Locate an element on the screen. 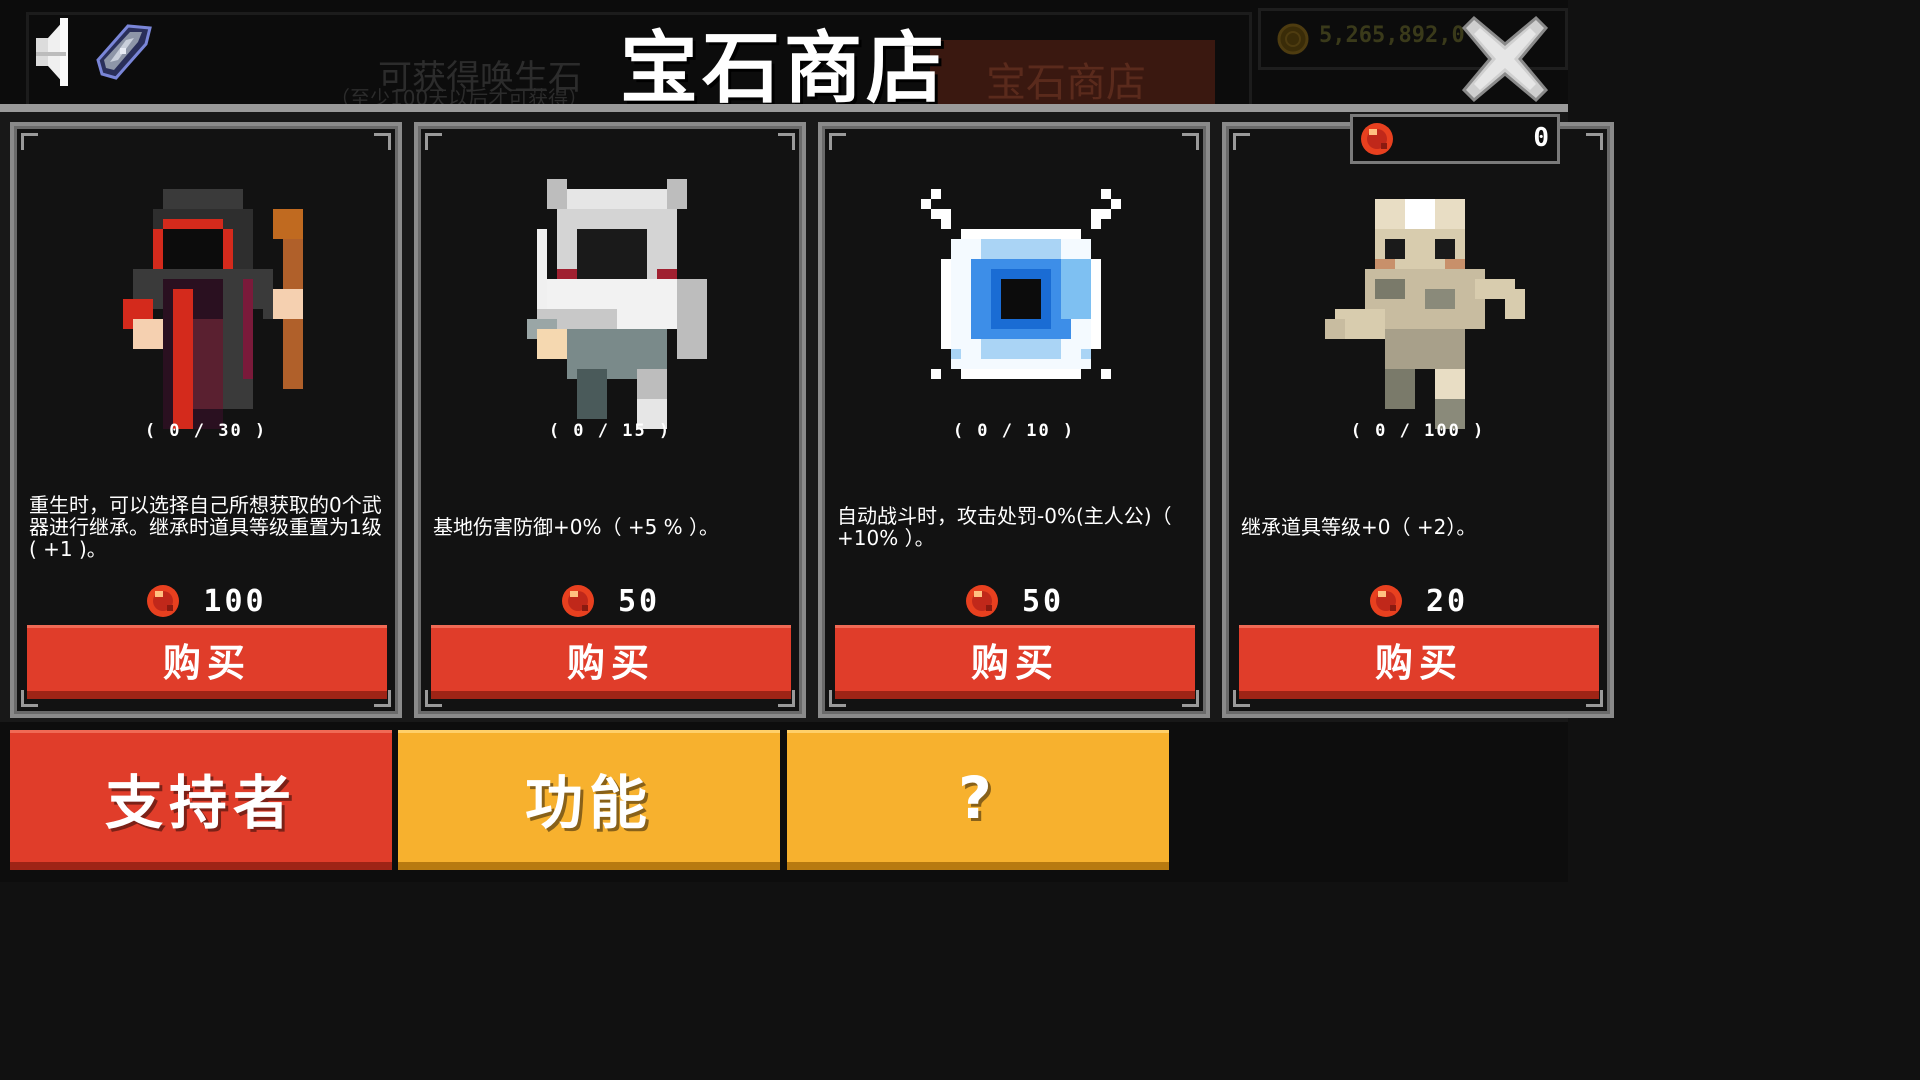  shop-card-4: ( 0 / 100 ) 继承道具等级+0（ +2）。 20 购买 is located at coordinates (1418, 420).